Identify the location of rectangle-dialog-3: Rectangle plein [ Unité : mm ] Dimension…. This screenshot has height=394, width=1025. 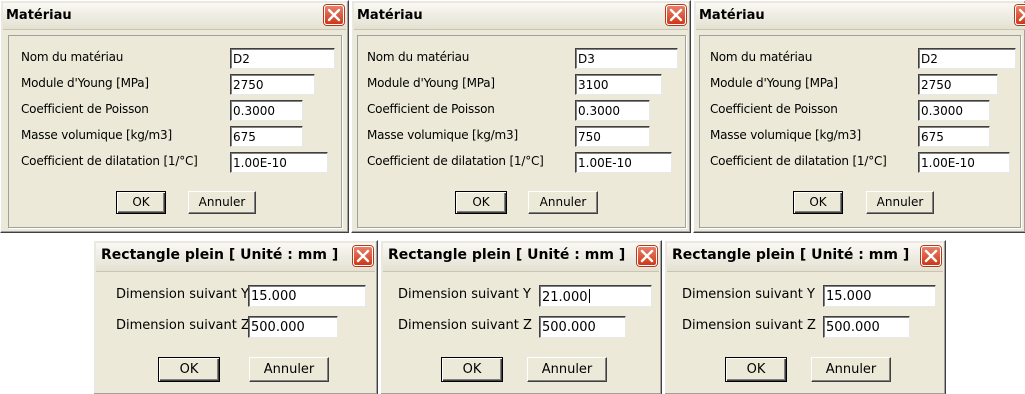
(805, 317).